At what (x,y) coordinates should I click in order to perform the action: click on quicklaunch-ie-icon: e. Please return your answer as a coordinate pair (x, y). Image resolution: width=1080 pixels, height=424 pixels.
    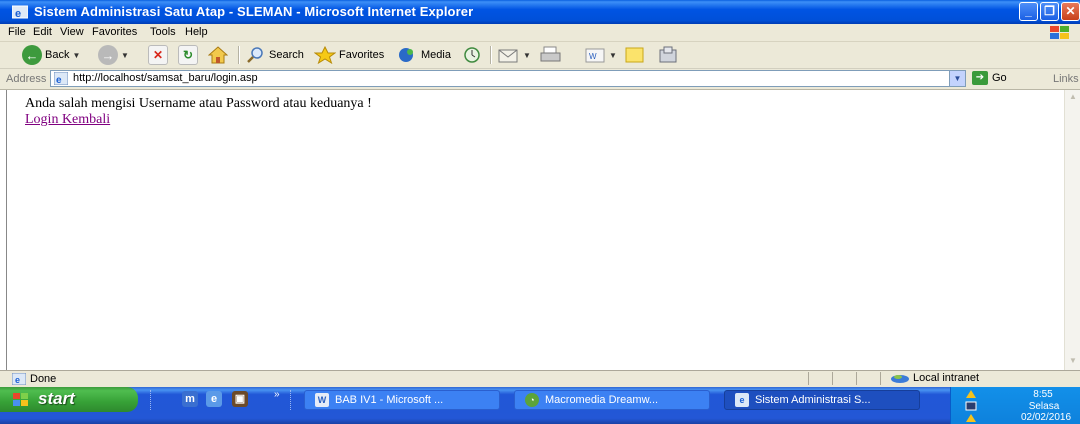
    Looking at the image, I should click on (214, 399).